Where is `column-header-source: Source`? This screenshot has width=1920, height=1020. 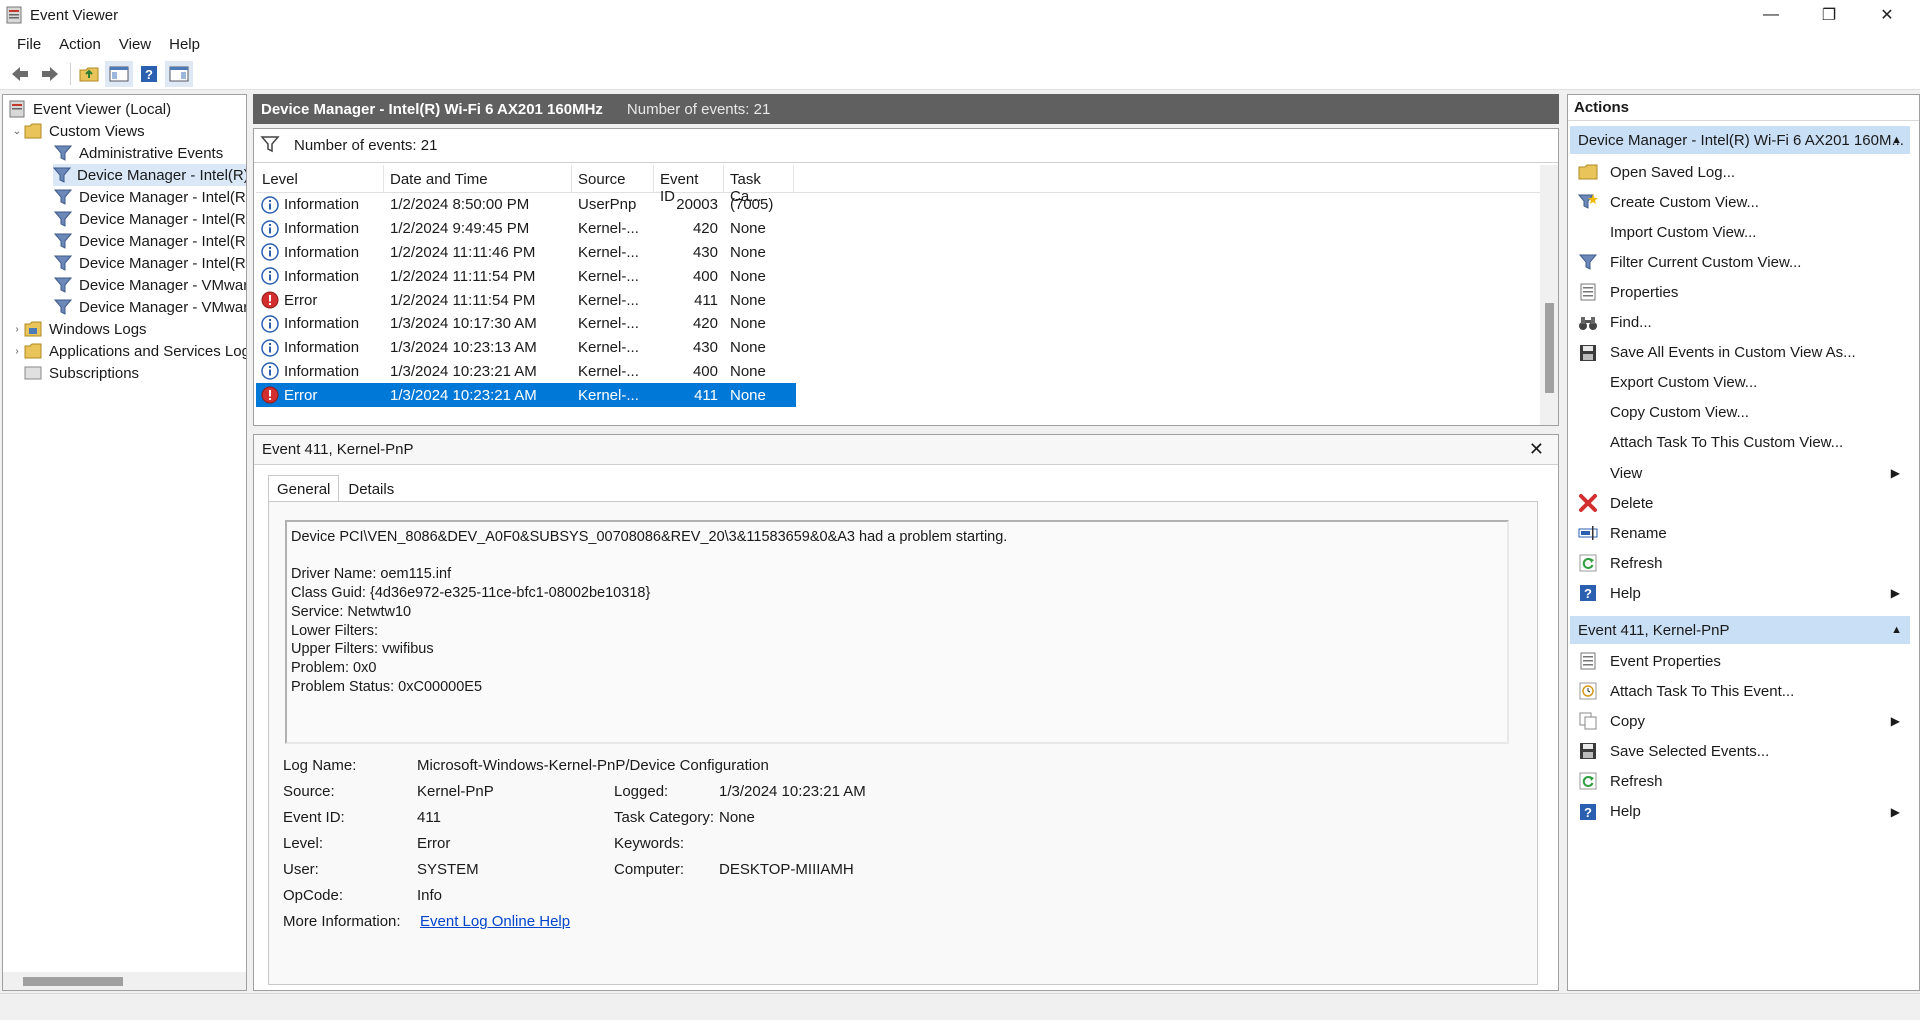
column-header-source: Source is located at coordinates (613, 178).